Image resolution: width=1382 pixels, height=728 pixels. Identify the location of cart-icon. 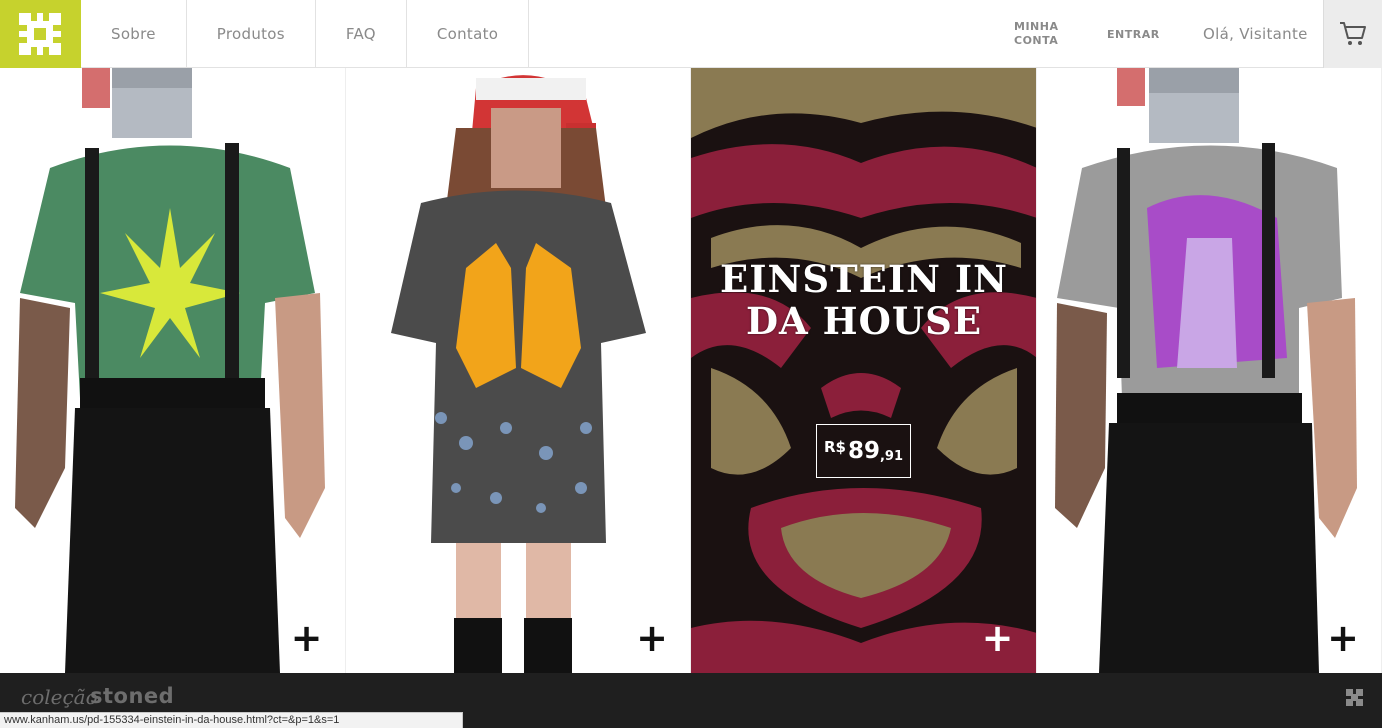
(1353, 33).